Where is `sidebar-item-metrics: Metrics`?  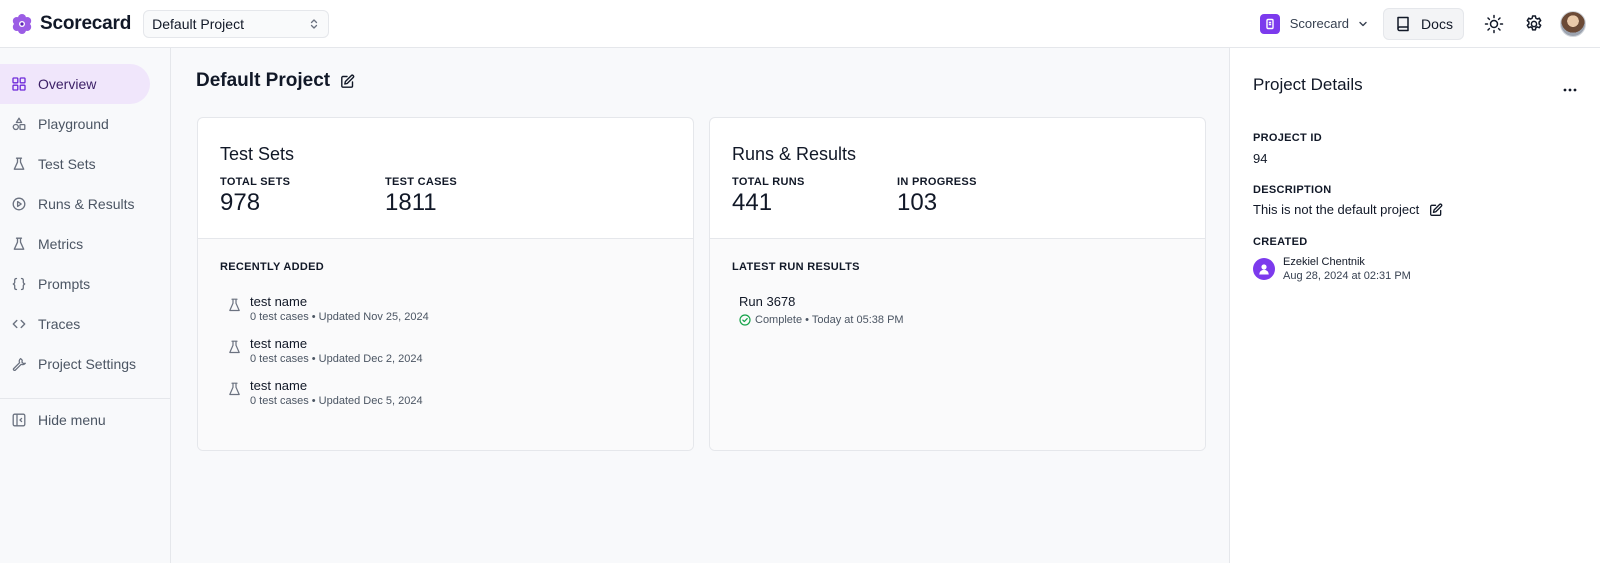
sidebar-item-metrics: Metrics is located at coordinates (75, 244).